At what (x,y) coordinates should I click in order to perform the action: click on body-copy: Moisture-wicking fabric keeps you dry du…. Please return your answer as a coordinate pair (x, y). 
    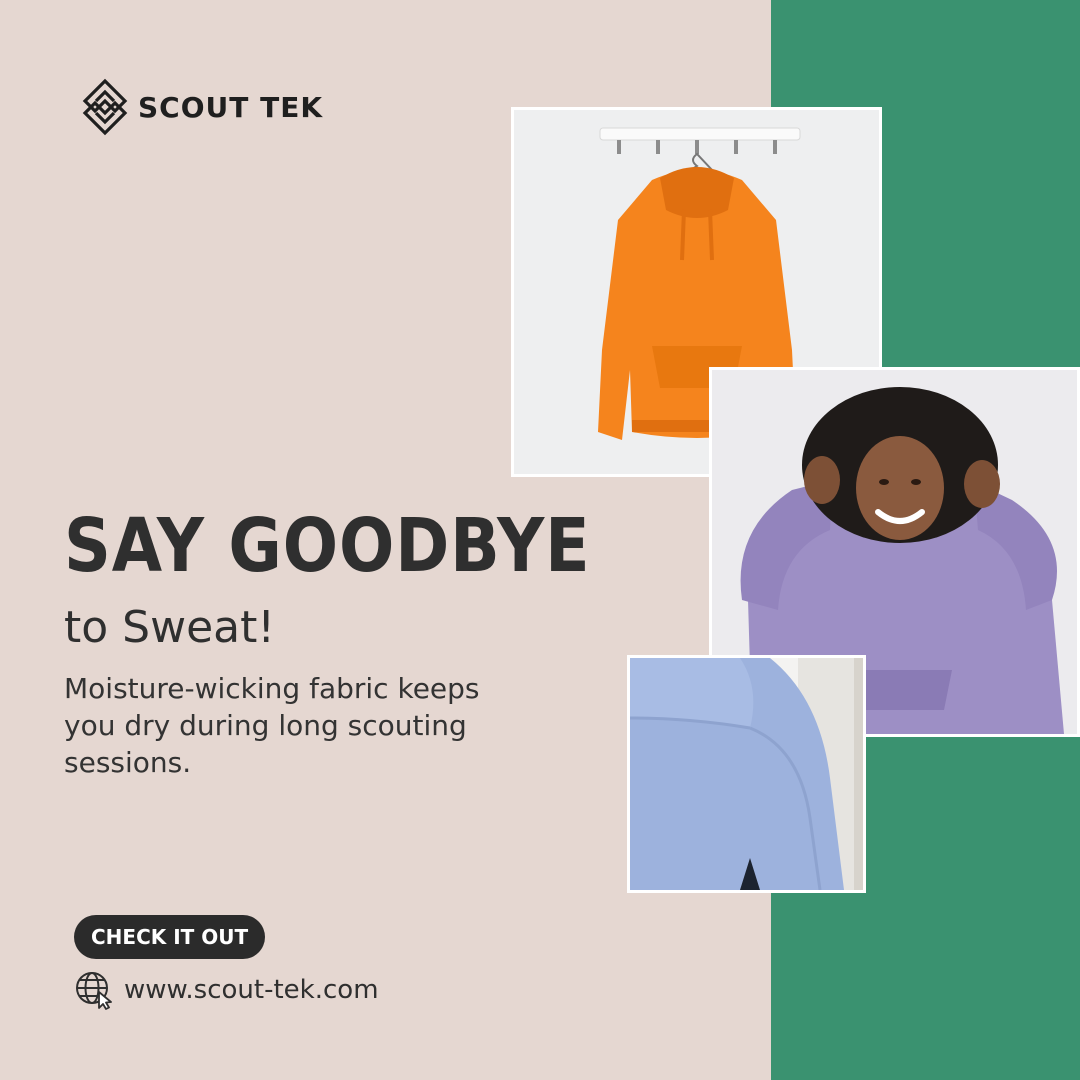
    Looking at the image, I should click on (272, 725).